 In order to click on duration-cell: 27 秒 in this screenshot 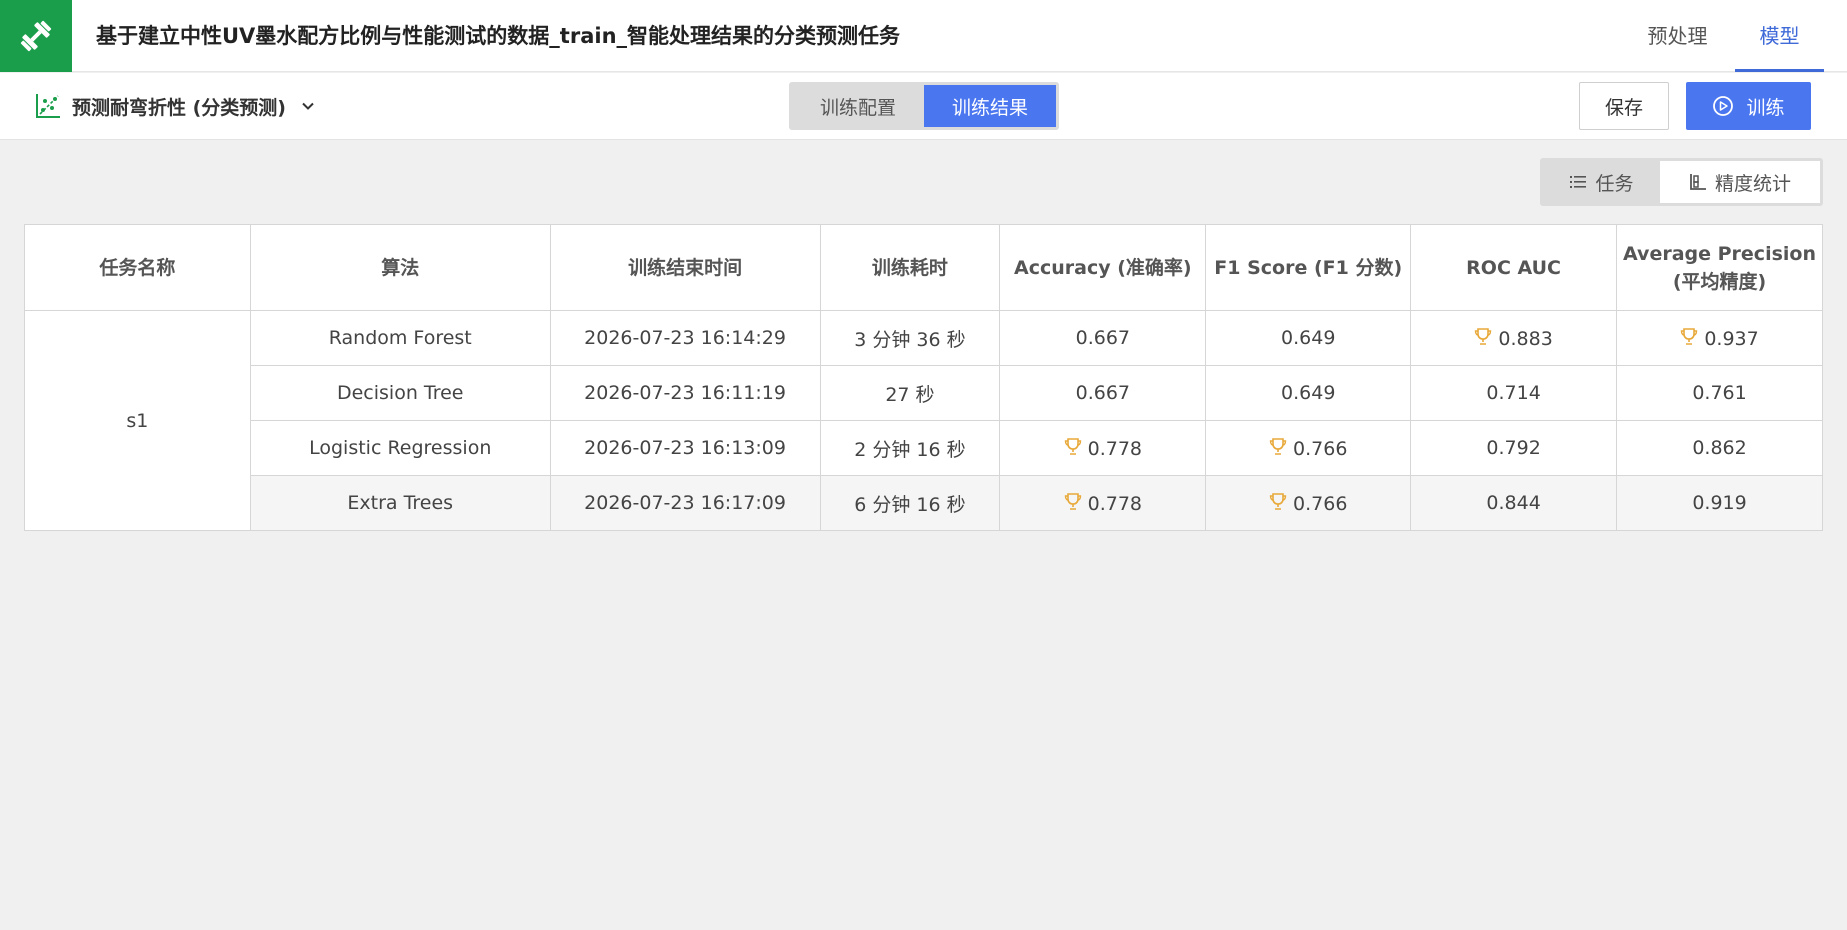, I will do `click(910, 393)`.